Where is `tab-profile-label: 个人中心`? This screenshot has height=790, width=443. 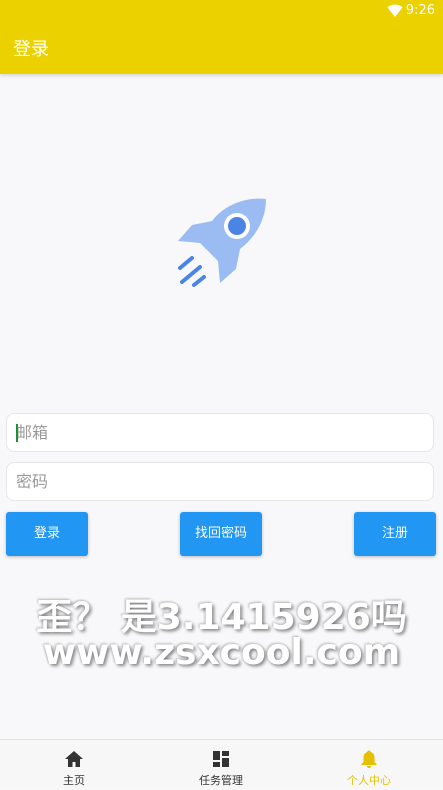
tab-profile-label: 个人中心 is located at coordinates (369, 780).